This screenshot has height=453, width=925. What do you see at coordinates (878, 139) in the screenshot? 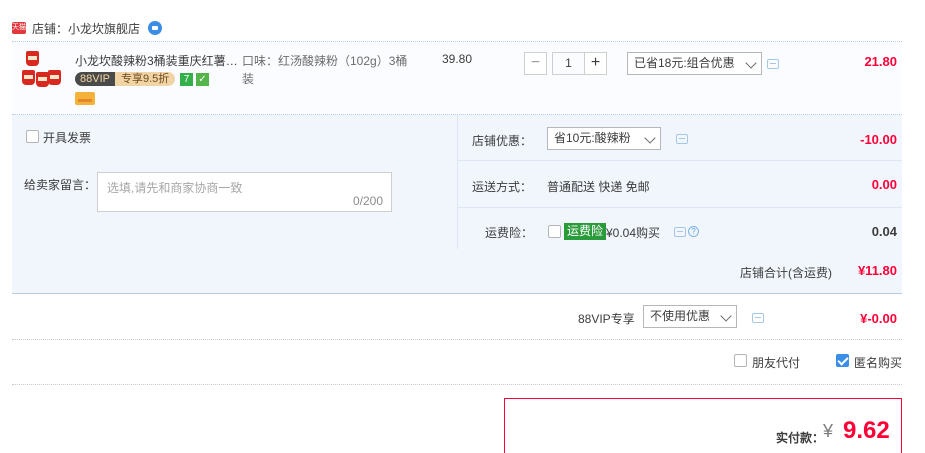
I see `store-discount-amount: -10.00` at bounding box center [878, 139].